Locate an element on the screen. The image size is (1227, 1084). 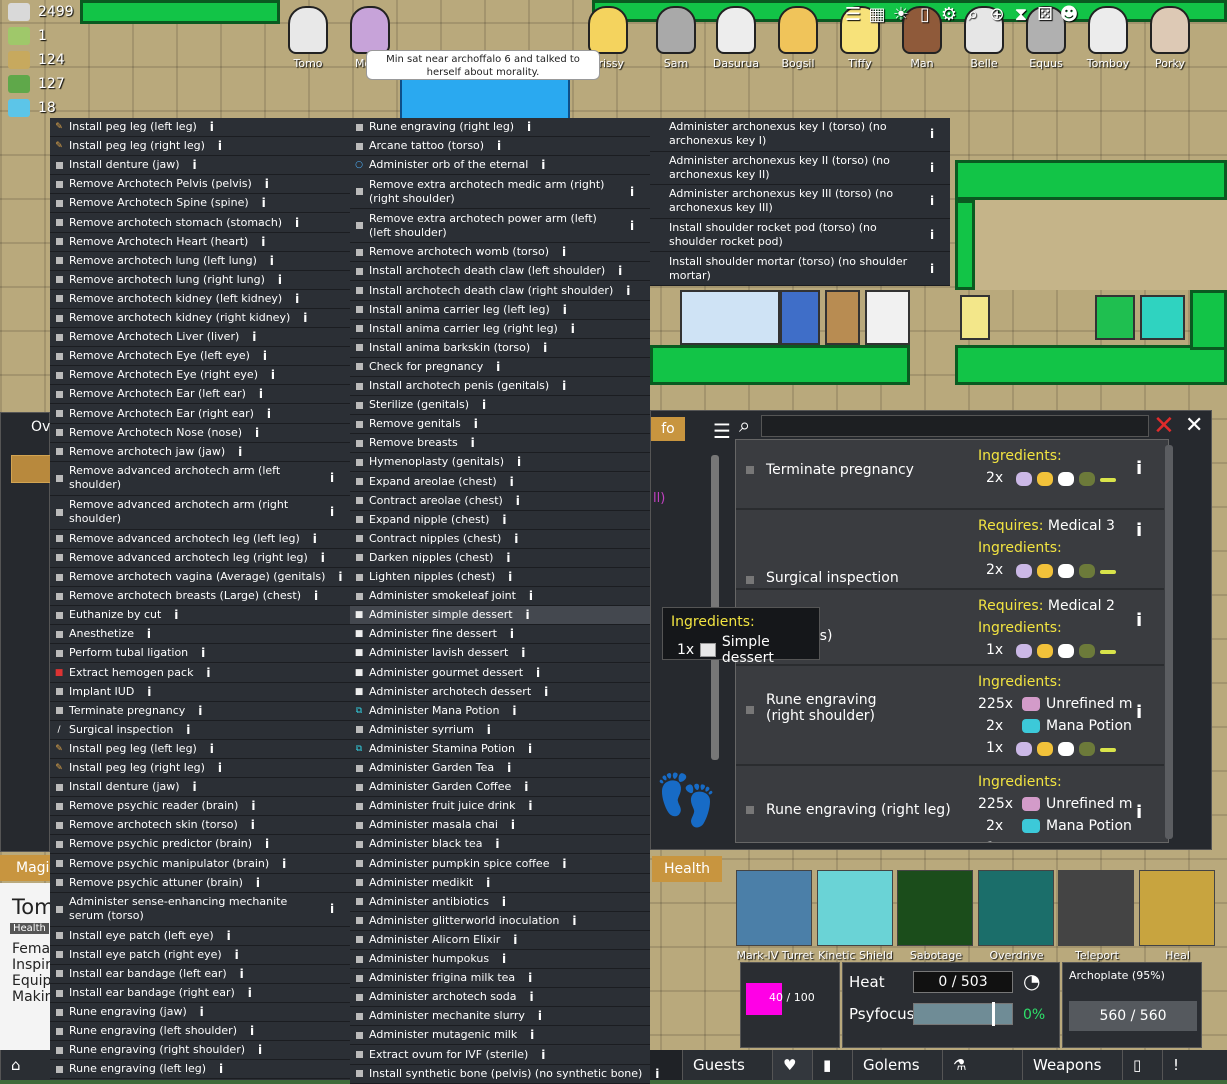
float-menu-option: Administer smokeleaf joint i is located at coordinates (500, 597).